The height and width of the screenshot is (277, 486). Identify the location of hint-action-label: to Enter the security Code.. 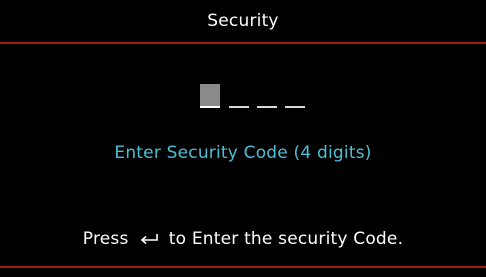
(286, 239).